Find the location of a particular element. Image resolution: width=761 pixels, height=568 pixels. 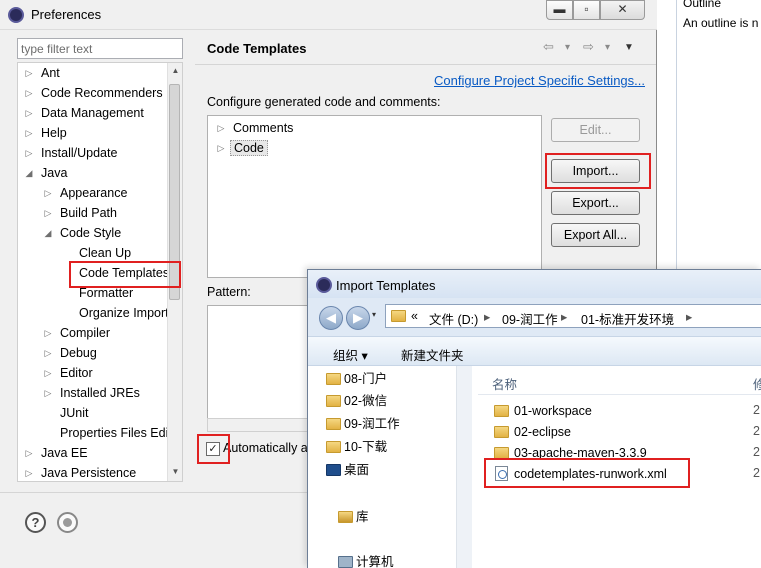

nav-item-1: 02-微信 is located at coordinates (357, 401).